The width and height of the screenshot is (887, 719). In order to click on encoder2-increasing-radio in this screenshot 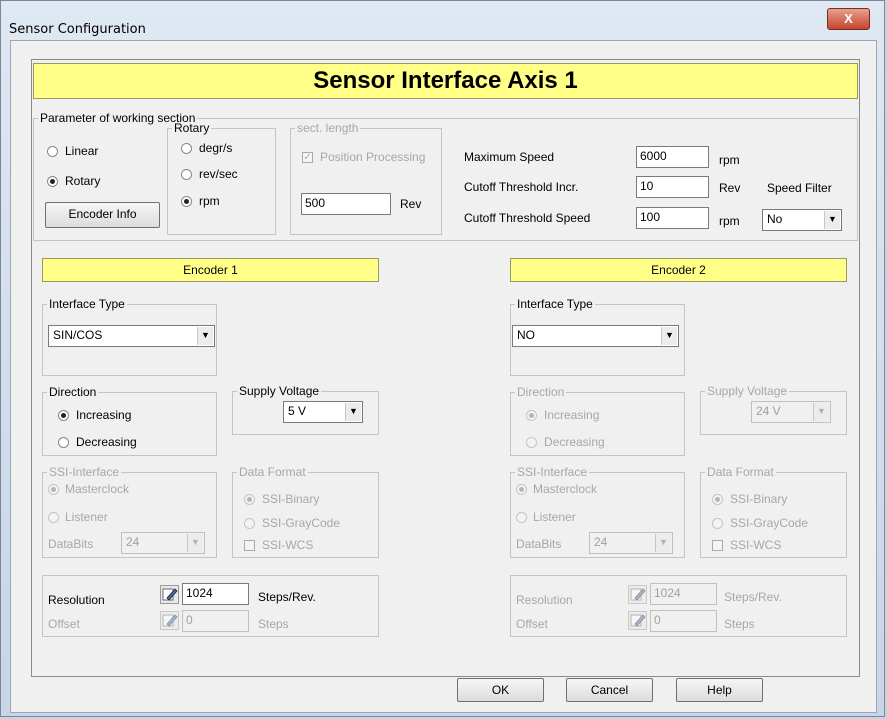, I will do `click(531, 415)`.